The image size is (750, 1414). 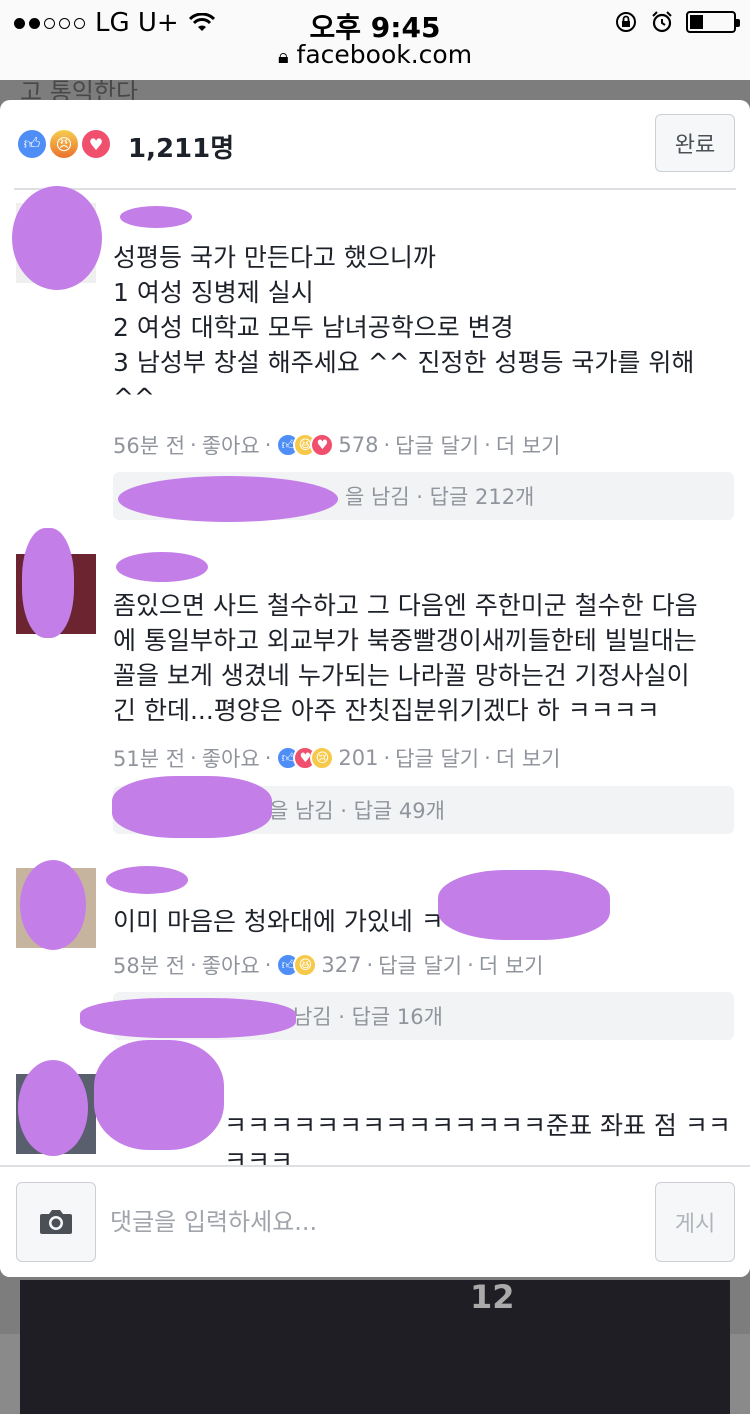 I want to click on reactions-header: 👍︎ 😠︎ ♥ 1,211명 완료, so click(x=375, y=144).